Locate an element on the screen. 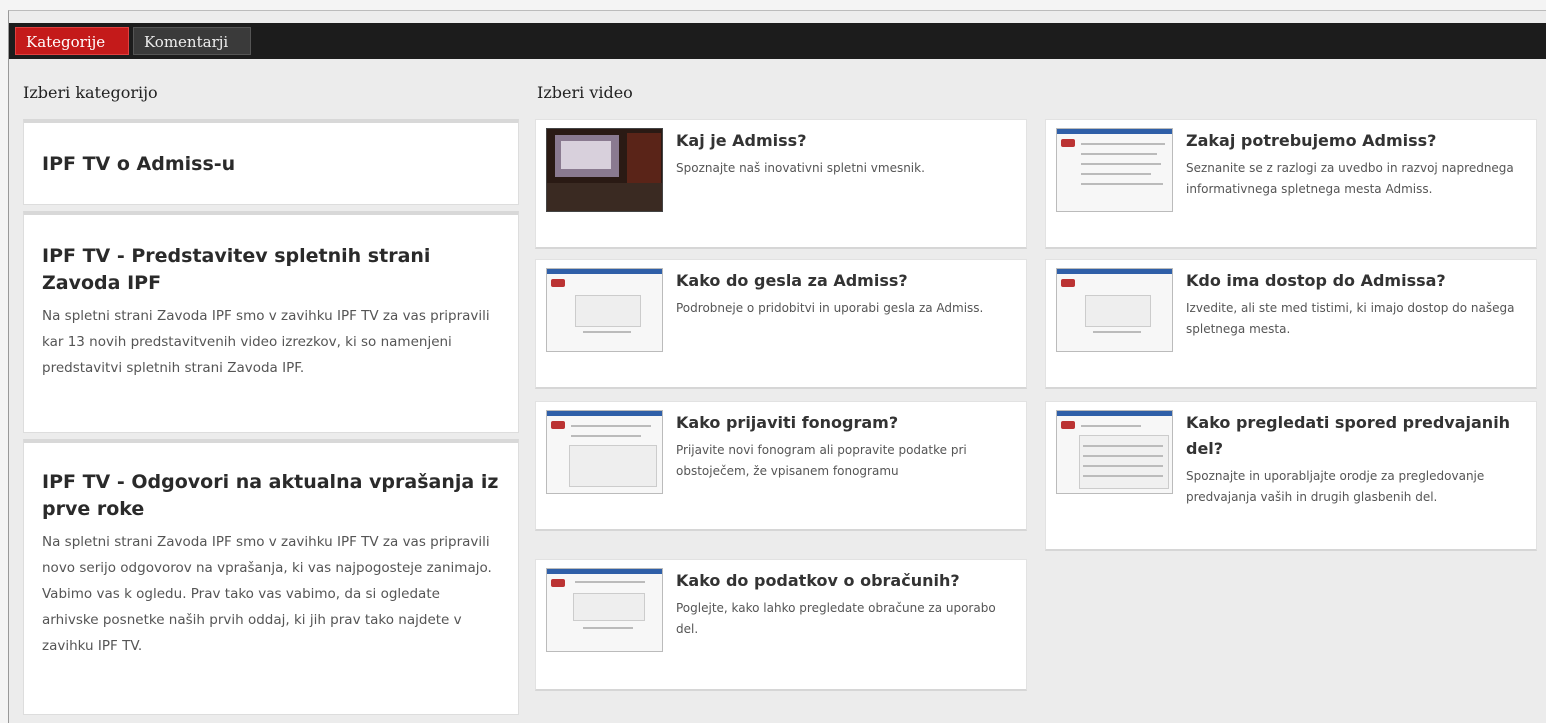  video-title: Kaj je Admiss? is located at coordinates (741, 140).